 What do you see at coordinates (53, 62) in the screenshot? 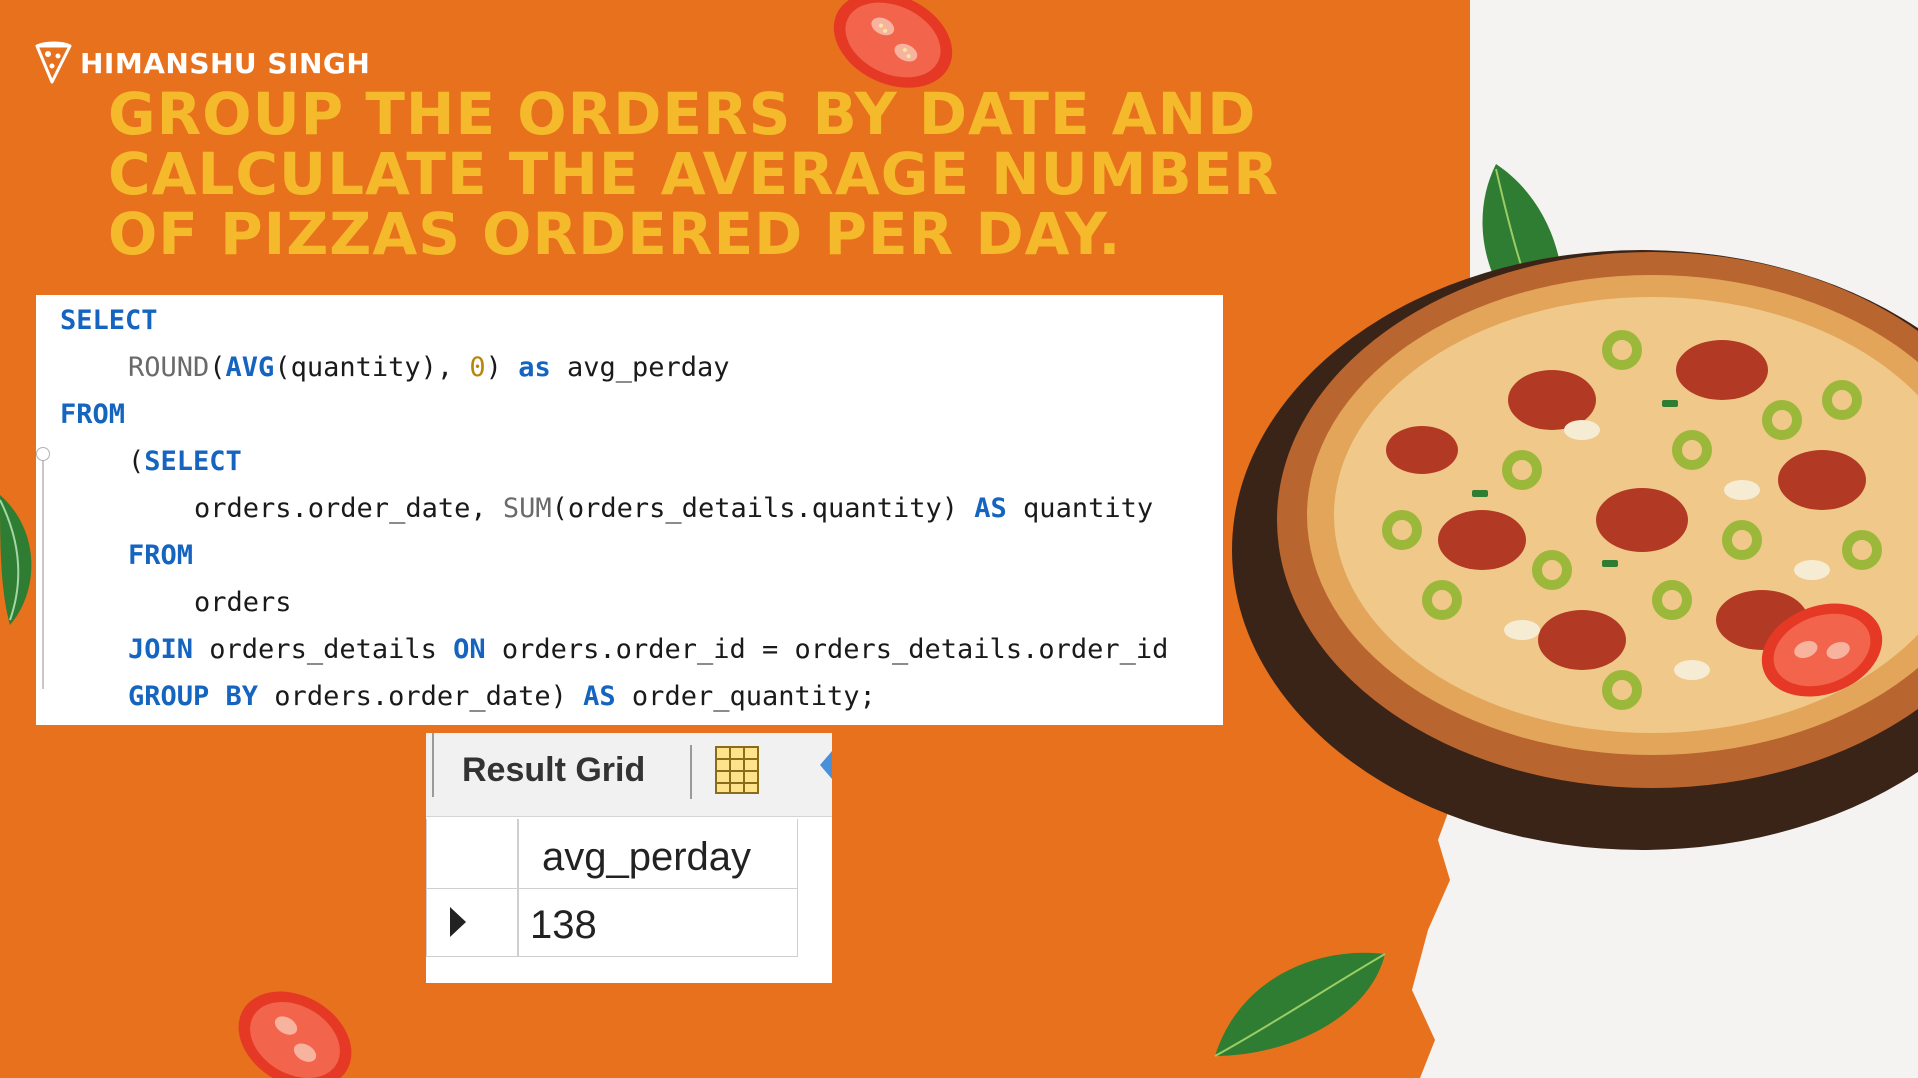
I see `pizza-slice-icon` at bounding box center [53, 62].